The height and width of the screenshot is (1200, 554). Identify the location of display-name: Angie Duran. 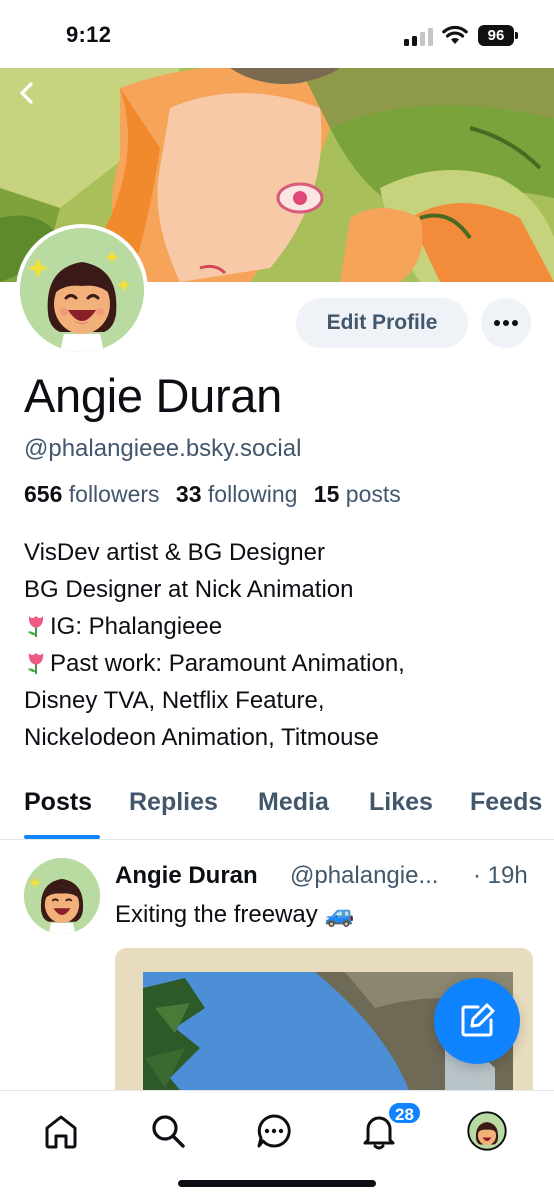
(153, 395).